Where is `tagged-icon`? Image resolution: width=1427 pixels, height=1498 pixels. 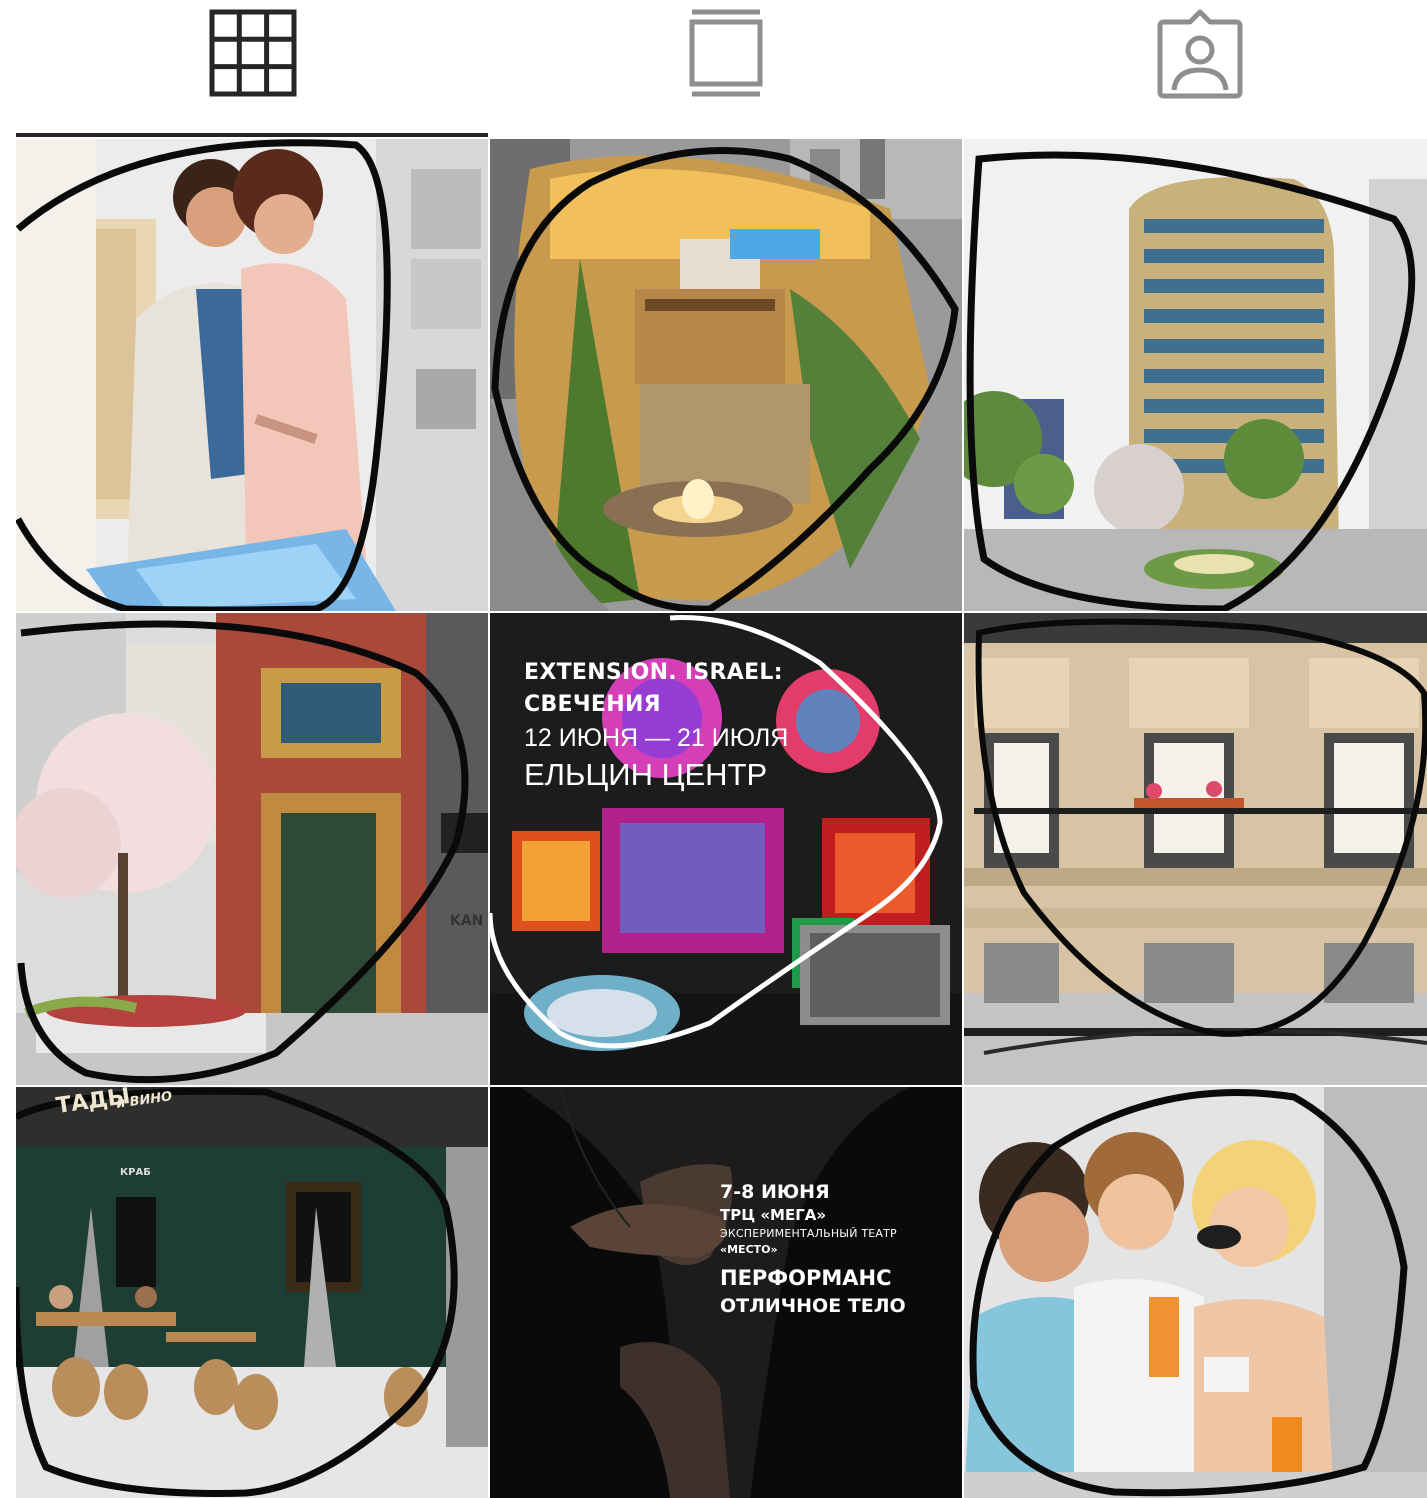 tagged-icon is located at coordinates (1200, 54).